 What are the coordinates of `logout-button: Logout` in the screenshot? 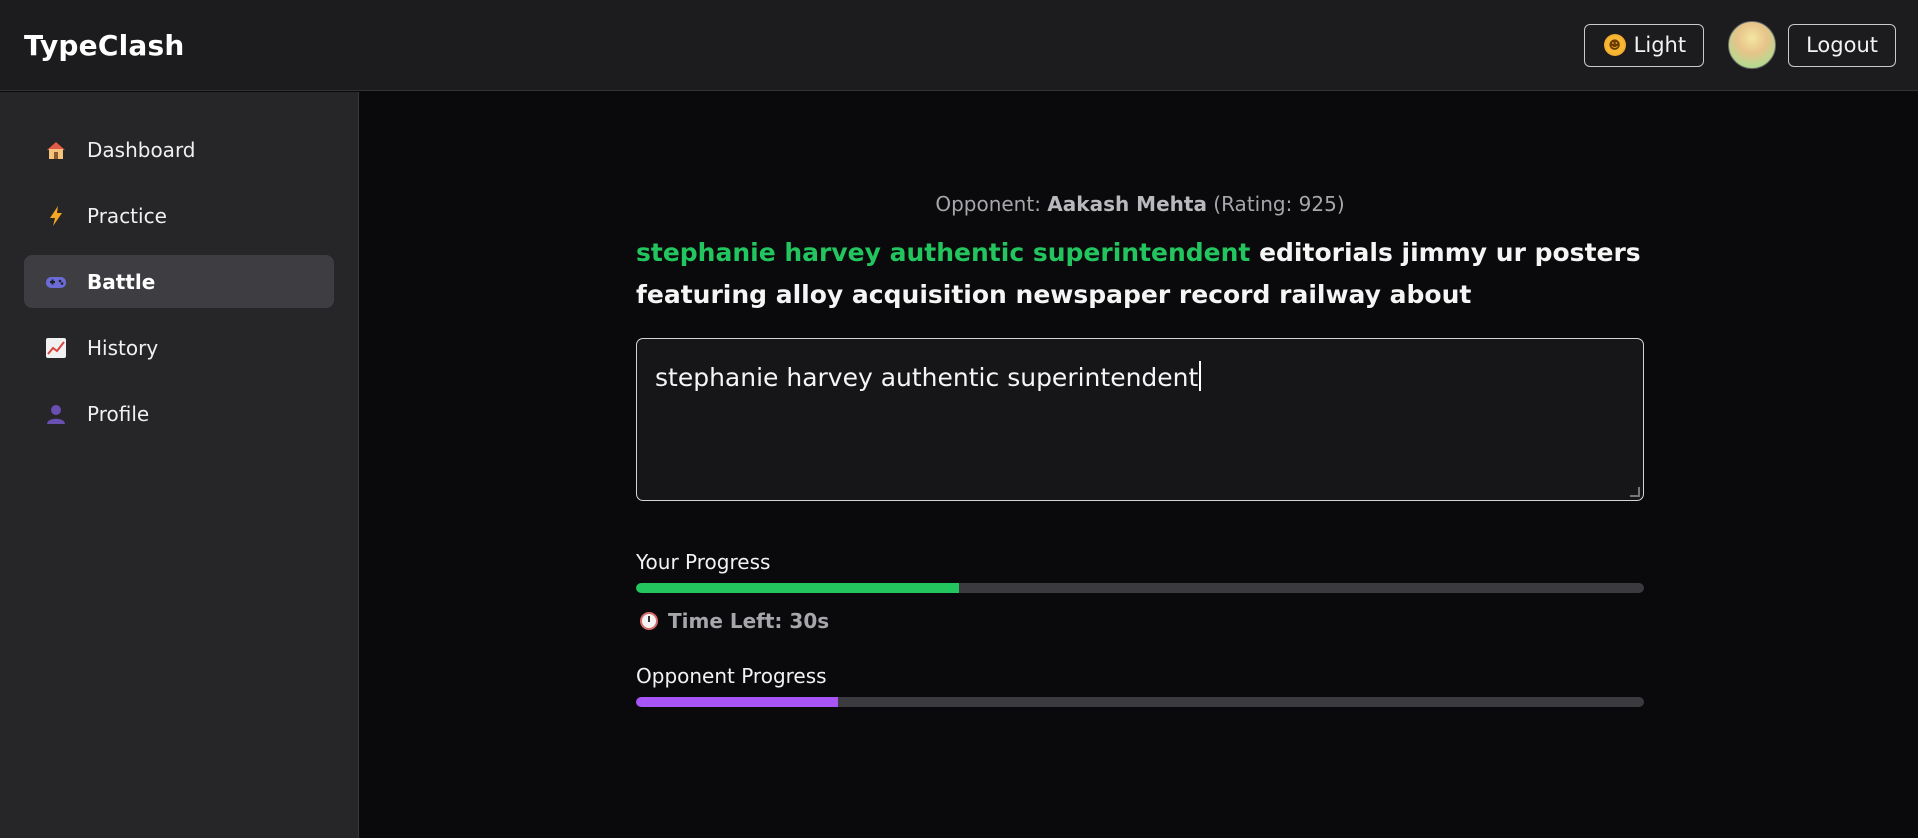 It's located at (1842, 45).